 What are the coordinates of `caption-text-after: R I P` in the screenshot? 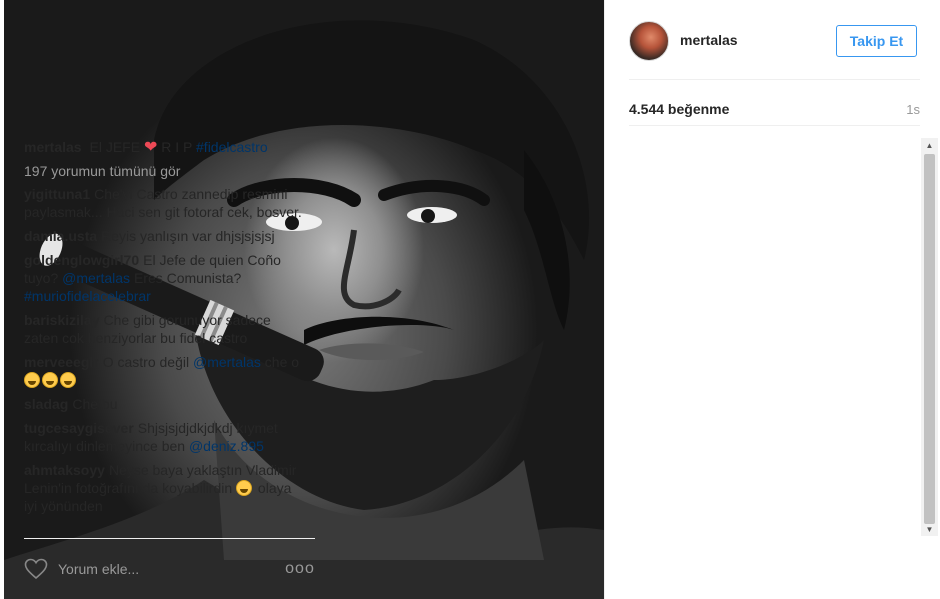 It's located at (177, 147).